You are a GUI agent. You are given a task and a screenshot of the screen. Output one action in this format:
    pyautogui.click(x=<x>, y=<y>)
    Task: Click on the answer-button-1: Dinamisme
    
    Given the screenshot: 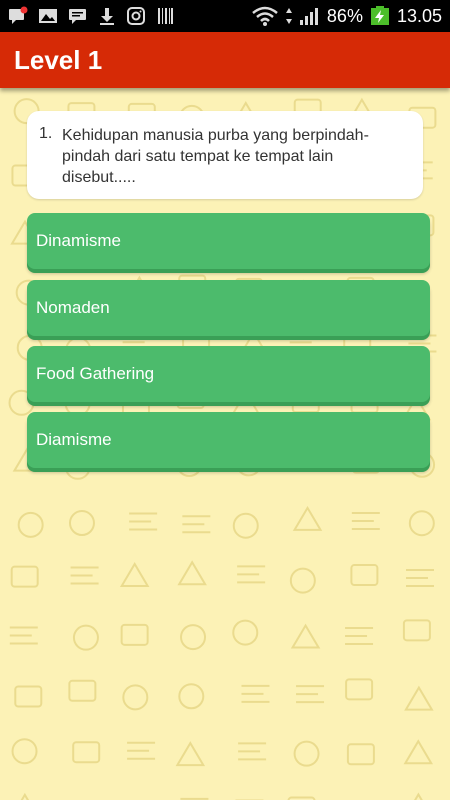 What is the action you would take?
    pyautogui.click(x=228, y=241)
    